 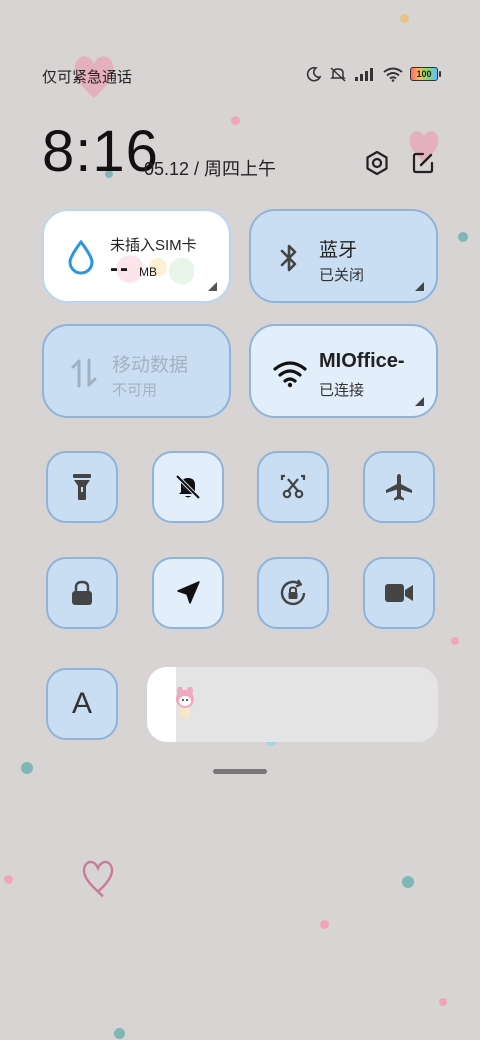 What do you see at coordinates (362, 361) in the screenshot?
I see `wifi-network-name: MIOffice-` at bounding box center [362, 361].